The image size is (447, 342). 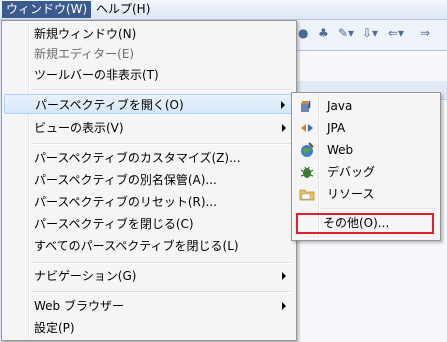 What do you see at coordinates (47, 9) in the screenshot?
I see `menu-window: ウィンドウ(W)` at bounding box center [47, 9].